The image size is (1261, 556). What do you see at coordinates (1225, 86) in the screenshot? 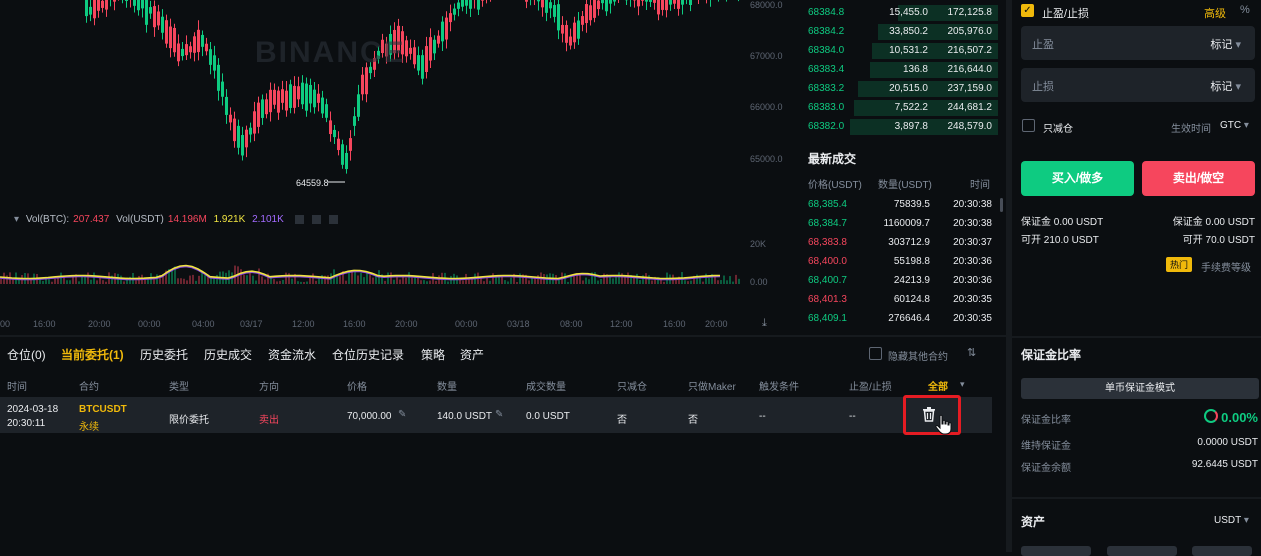
I see `sl-mode-select: 标记 ▾` at bounding box center [1225, 86].